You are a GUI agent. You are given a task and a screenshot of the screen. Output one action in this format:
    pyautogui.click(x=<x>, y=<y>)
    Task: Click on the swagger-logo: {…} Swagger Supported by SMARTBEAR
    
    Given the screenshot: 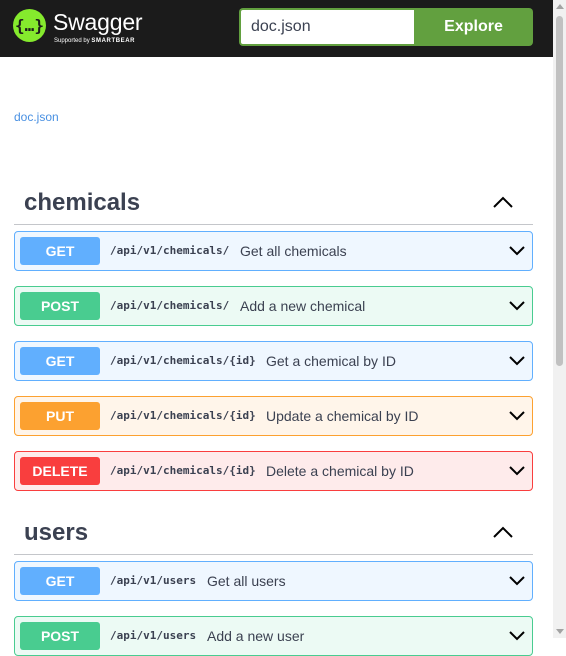 What is the action you would take?
    pyautogui.click(x=78, y=29)
    